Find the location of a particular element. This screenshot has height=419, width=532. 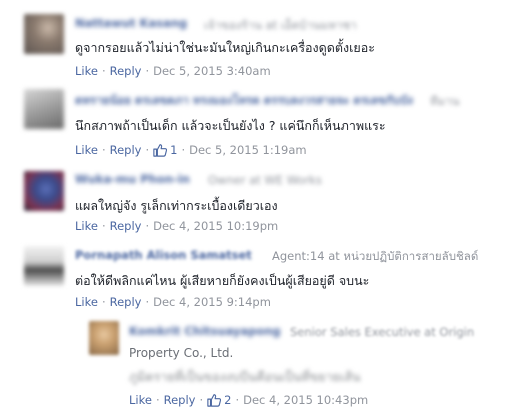

commenter-job: เจ้าของร้าน at เอ็ดบ้านมหาชา is located at coordinates (280, 25).